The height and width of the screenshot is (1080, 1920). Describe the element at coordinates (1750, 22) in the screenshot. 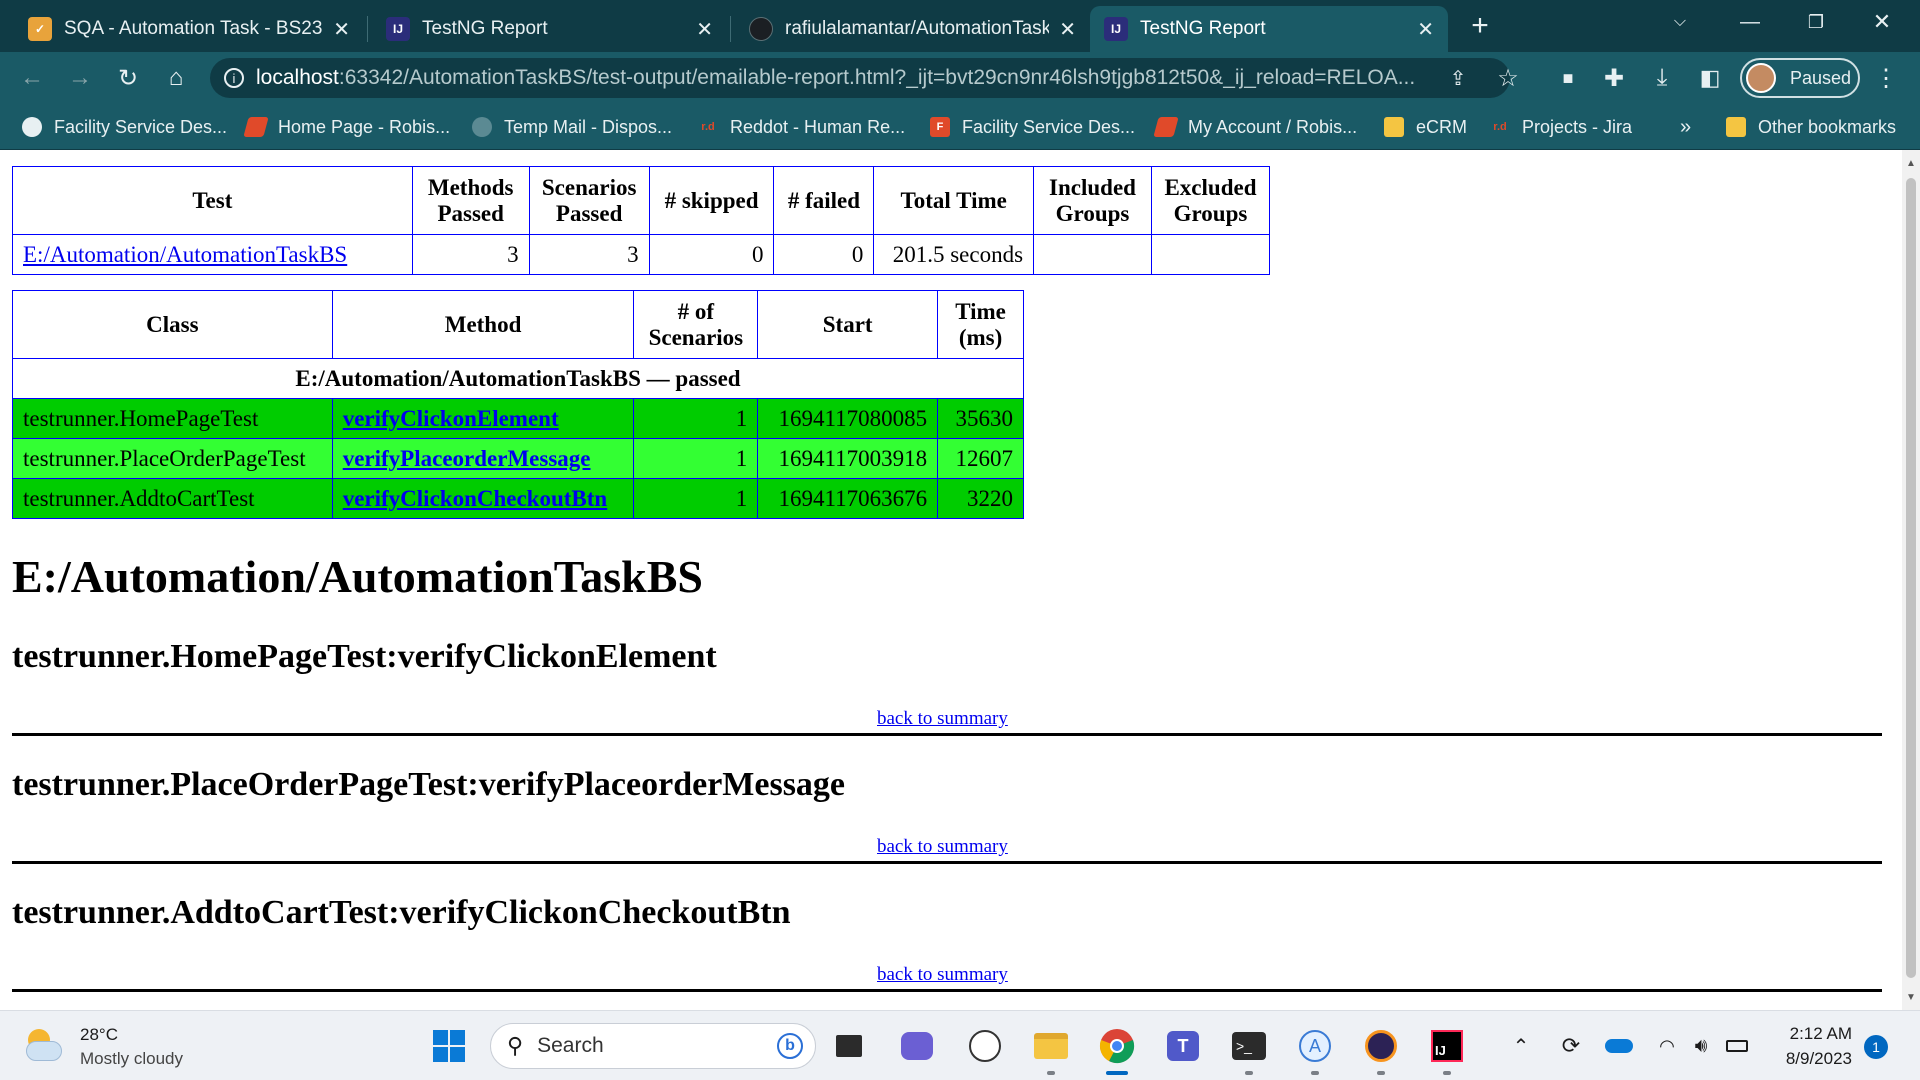

I see `minimize-button: —` at that location.